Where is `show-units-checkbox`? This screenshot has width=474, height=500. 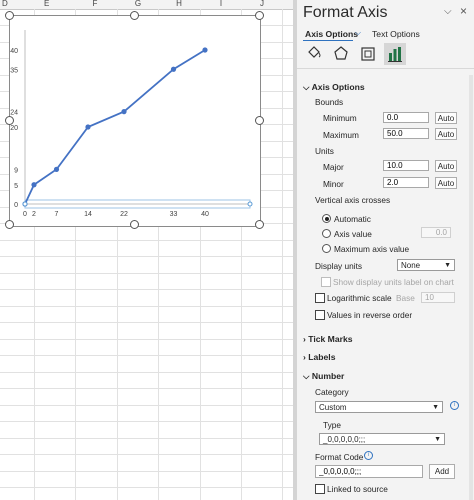
show-units-checkbox is located at coordinates (326, 282).